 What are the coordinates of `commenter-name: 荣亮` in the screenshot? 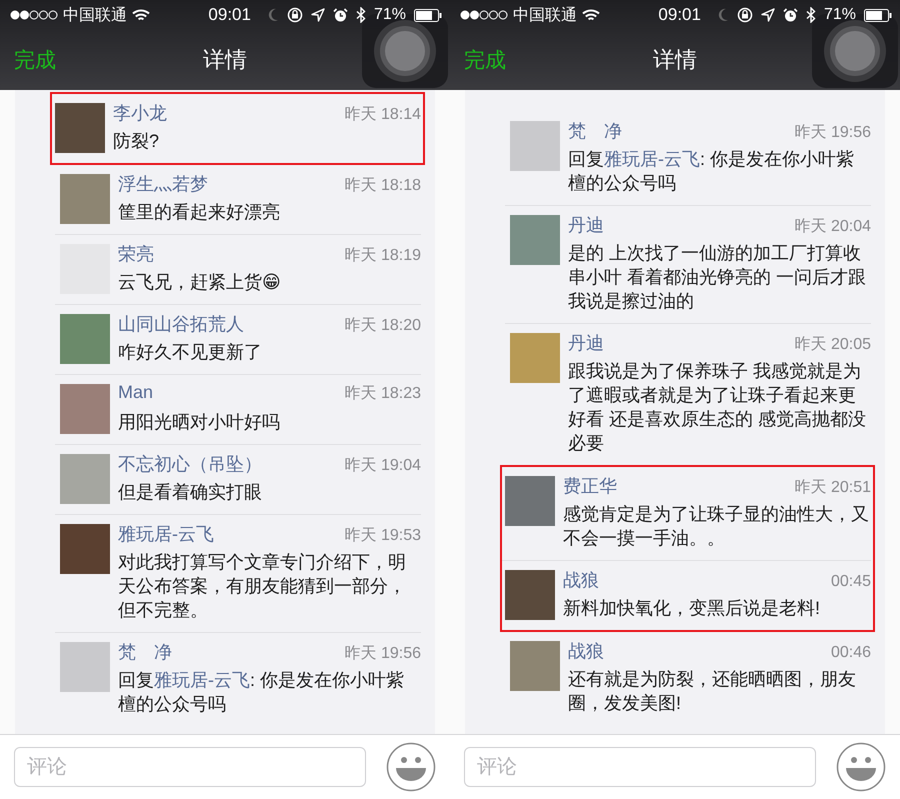 It's located at (136, 254).